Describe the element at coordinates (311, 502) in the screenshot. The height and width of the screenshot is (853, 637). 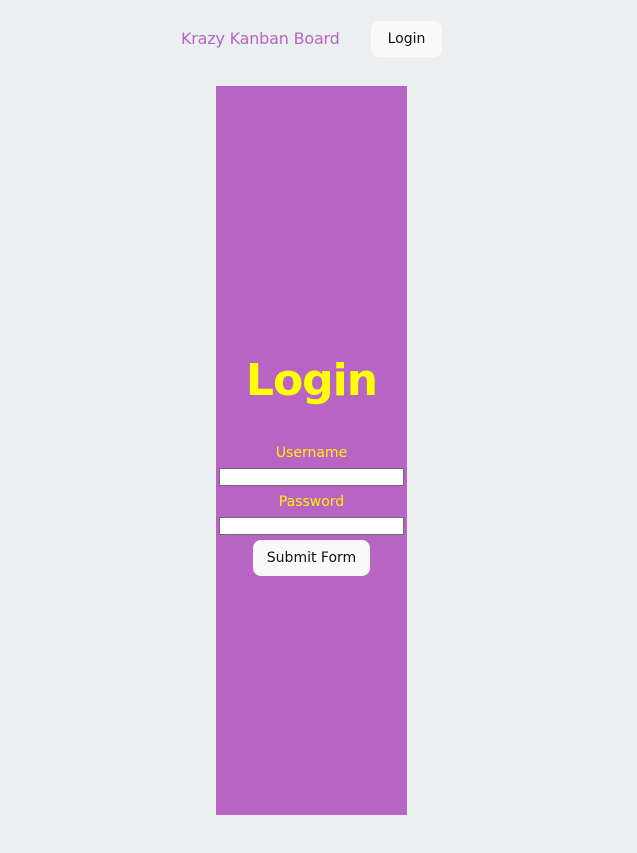
I see `password-label: Password` at that location.